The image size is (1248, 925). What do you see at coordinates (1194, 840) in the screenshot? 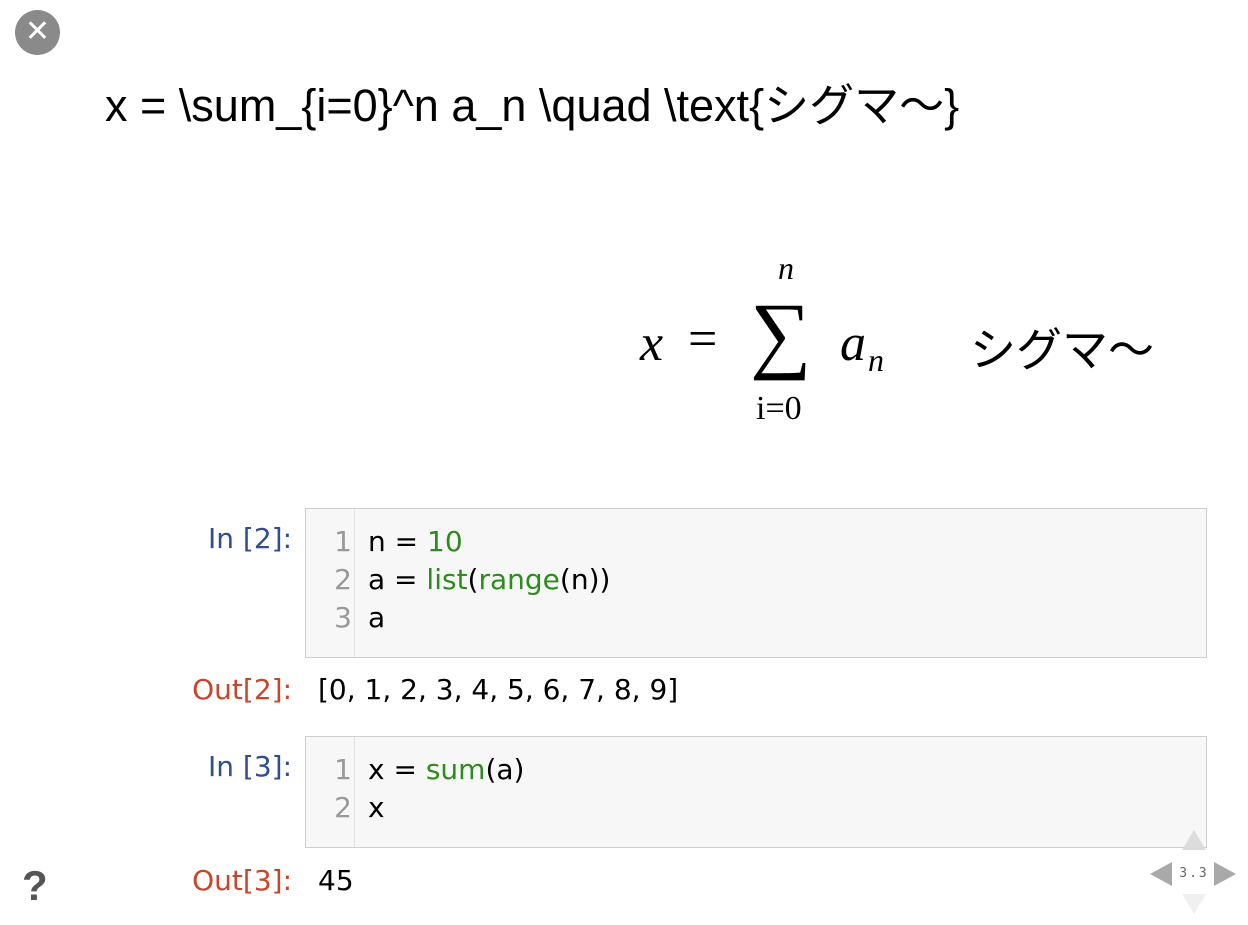
I see `nav-up-icon` at bounding box center [1194, 840].